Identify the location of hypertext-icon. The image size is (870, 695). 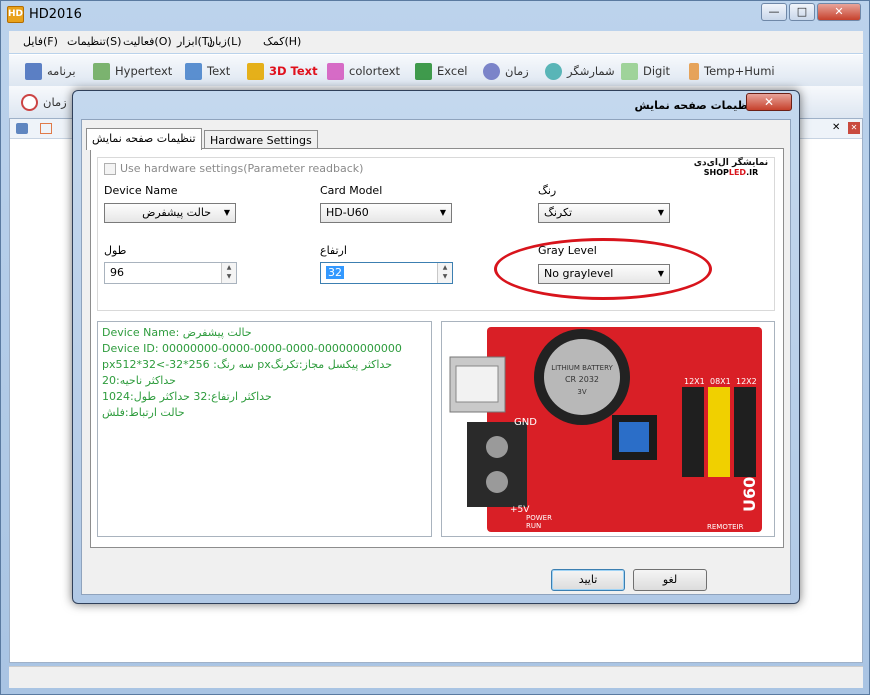
(101, 71).